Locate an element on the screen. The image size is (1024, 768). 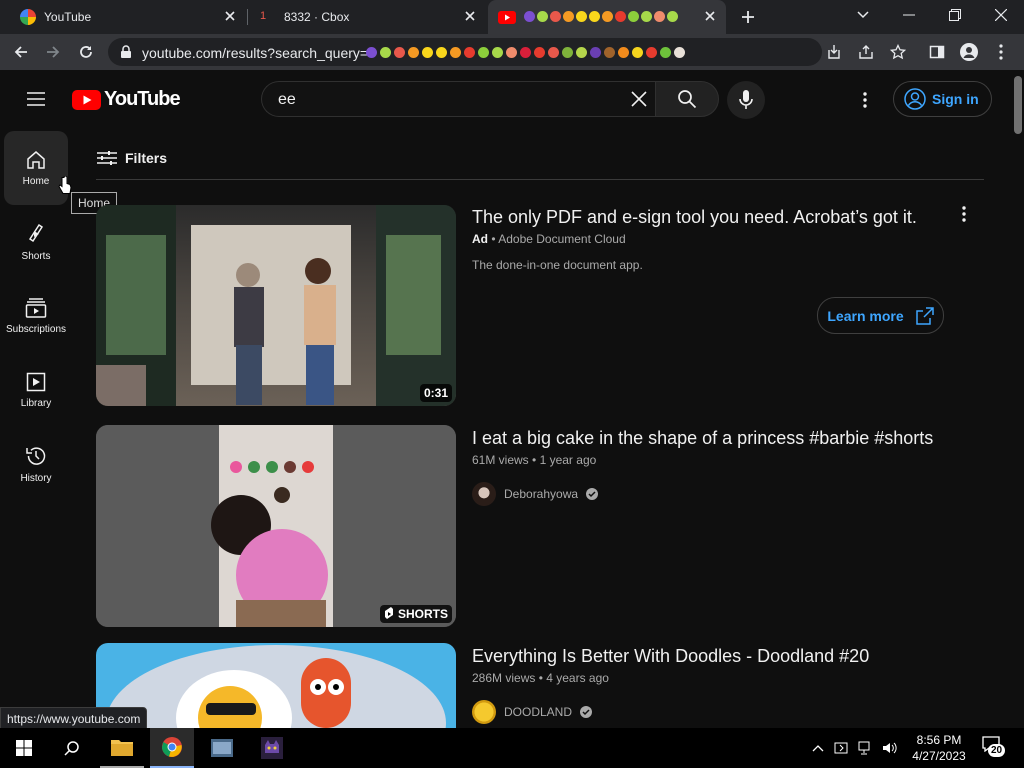
taskbar-file-explorer is located at coordinates (122, 748).